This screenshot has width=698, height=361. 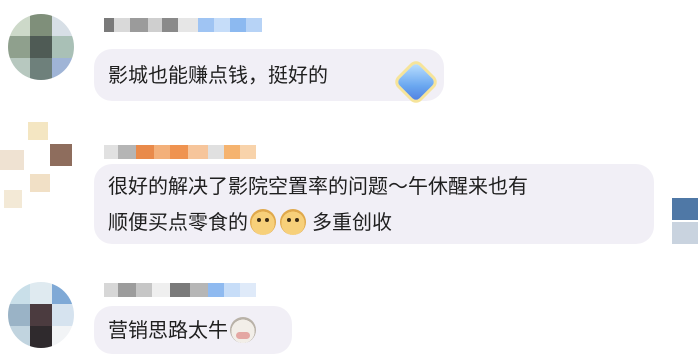 I want to click on comment-bubble: 影城也能赚点钱，挺好的, so click(x=269, y=75).